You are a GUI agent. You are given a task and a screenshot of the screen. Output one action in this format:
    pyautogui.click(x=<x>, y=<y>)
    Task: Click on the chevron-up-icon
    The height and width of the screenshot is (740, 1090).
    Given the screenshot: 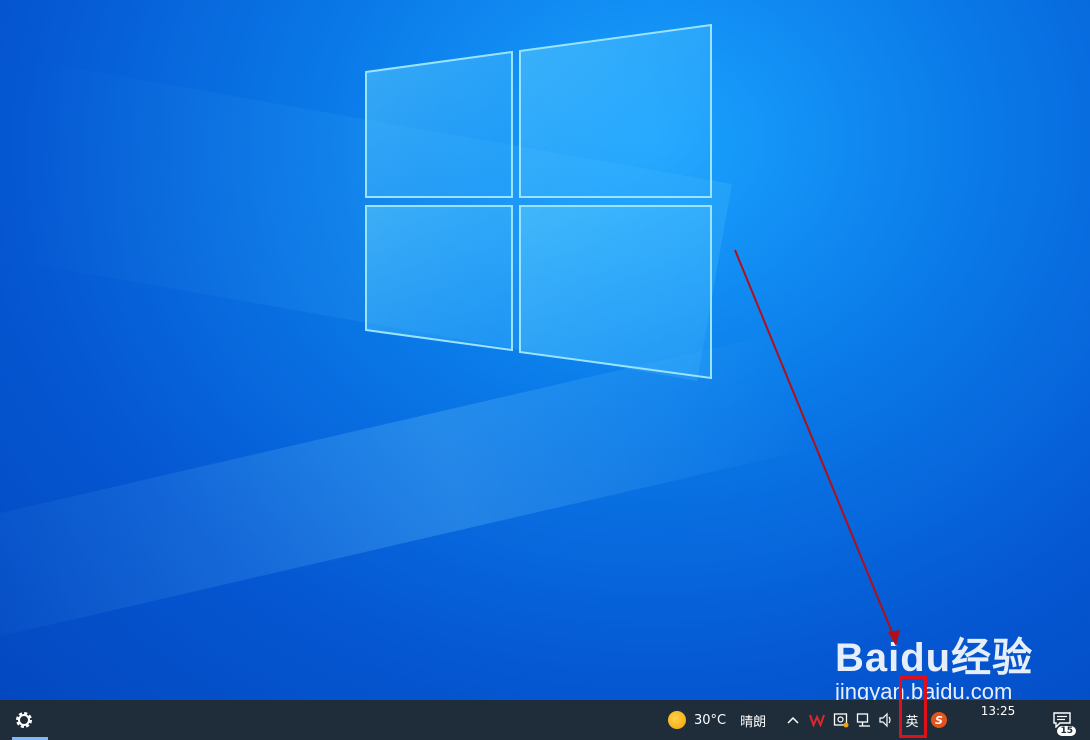 What is the action you would take?
    pyautogui.click(x=793, y=720)
    